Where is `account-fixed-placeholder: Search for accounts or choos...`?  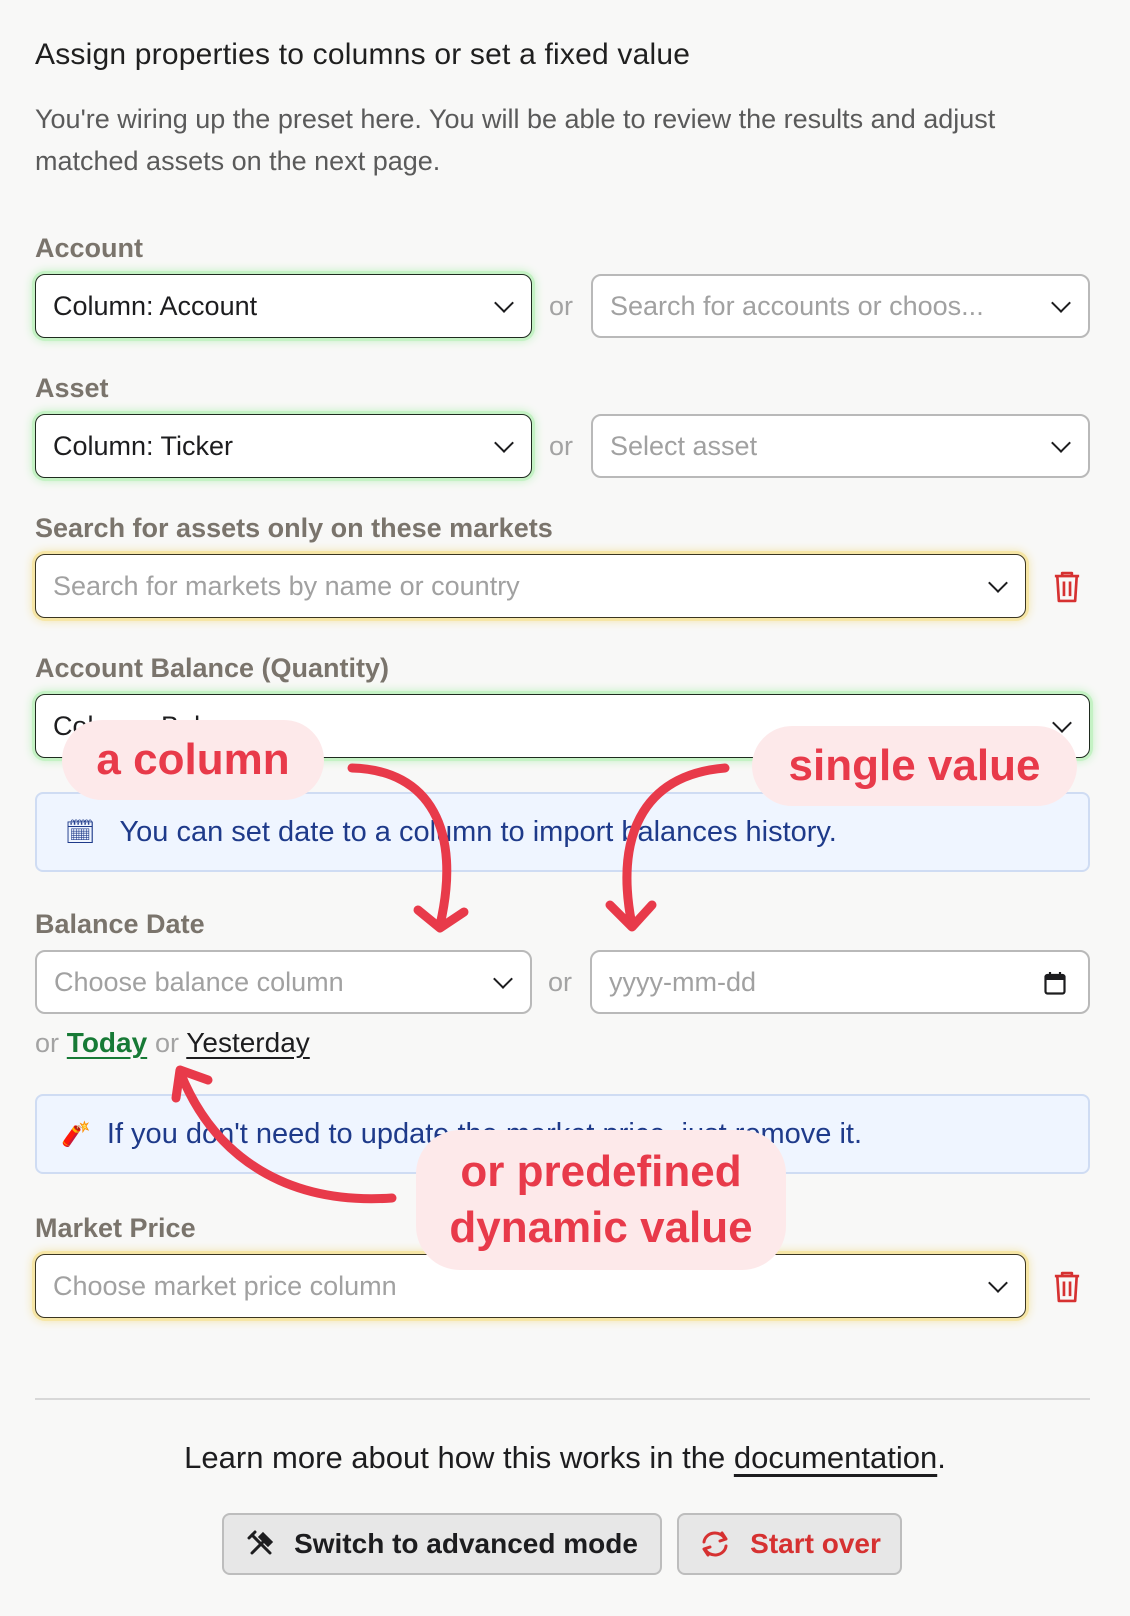 account-fixed-placeholder: Search for accounts or choos... is located at coordinates (797, 305).